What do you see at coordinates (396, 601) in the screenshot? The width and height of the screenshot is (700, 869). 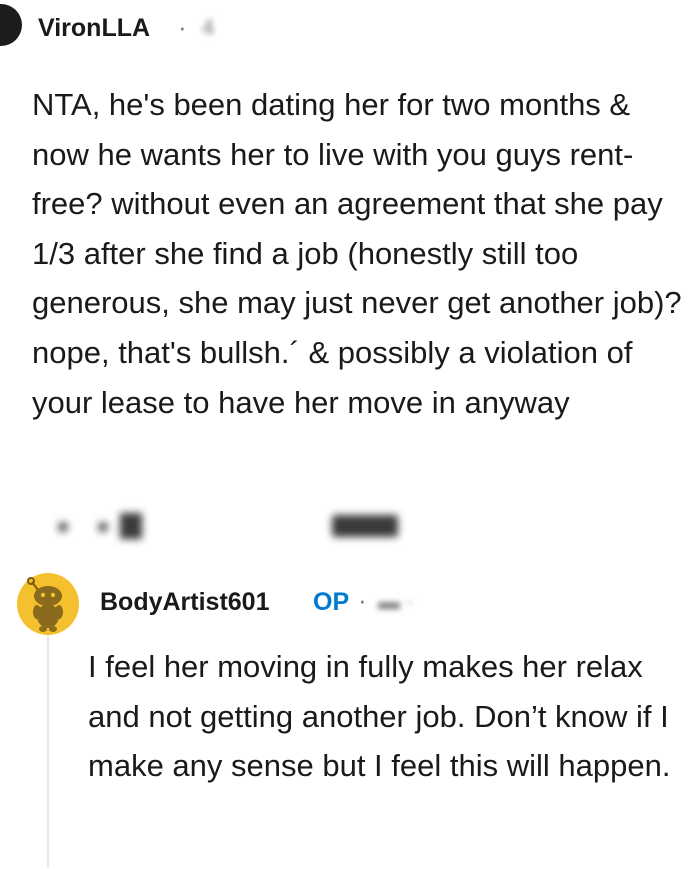 I see `reply-age: ▬ ·` at bounding box center [396, 601].